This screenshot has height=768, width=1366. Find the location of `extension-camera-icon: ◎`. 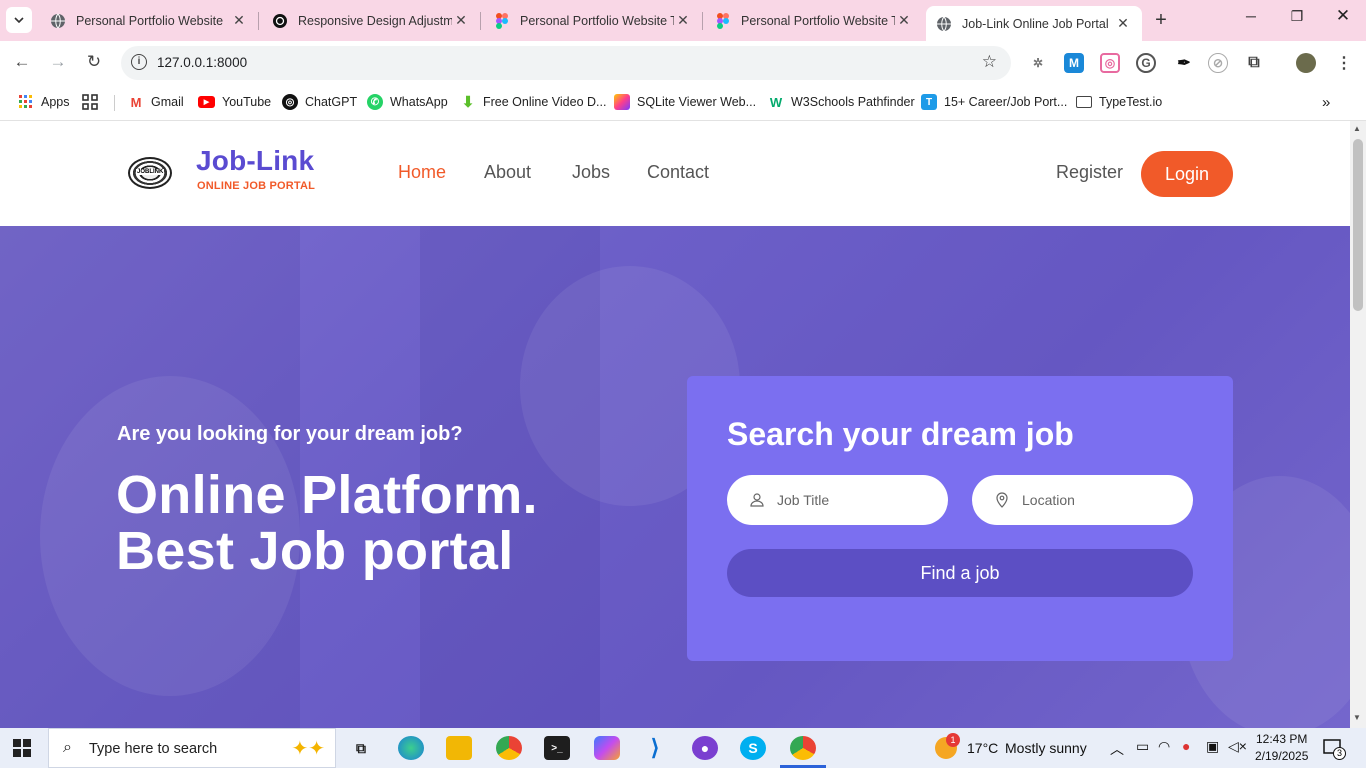

extension-camera-icon: ◎ is located at coordinates (1110, 63).